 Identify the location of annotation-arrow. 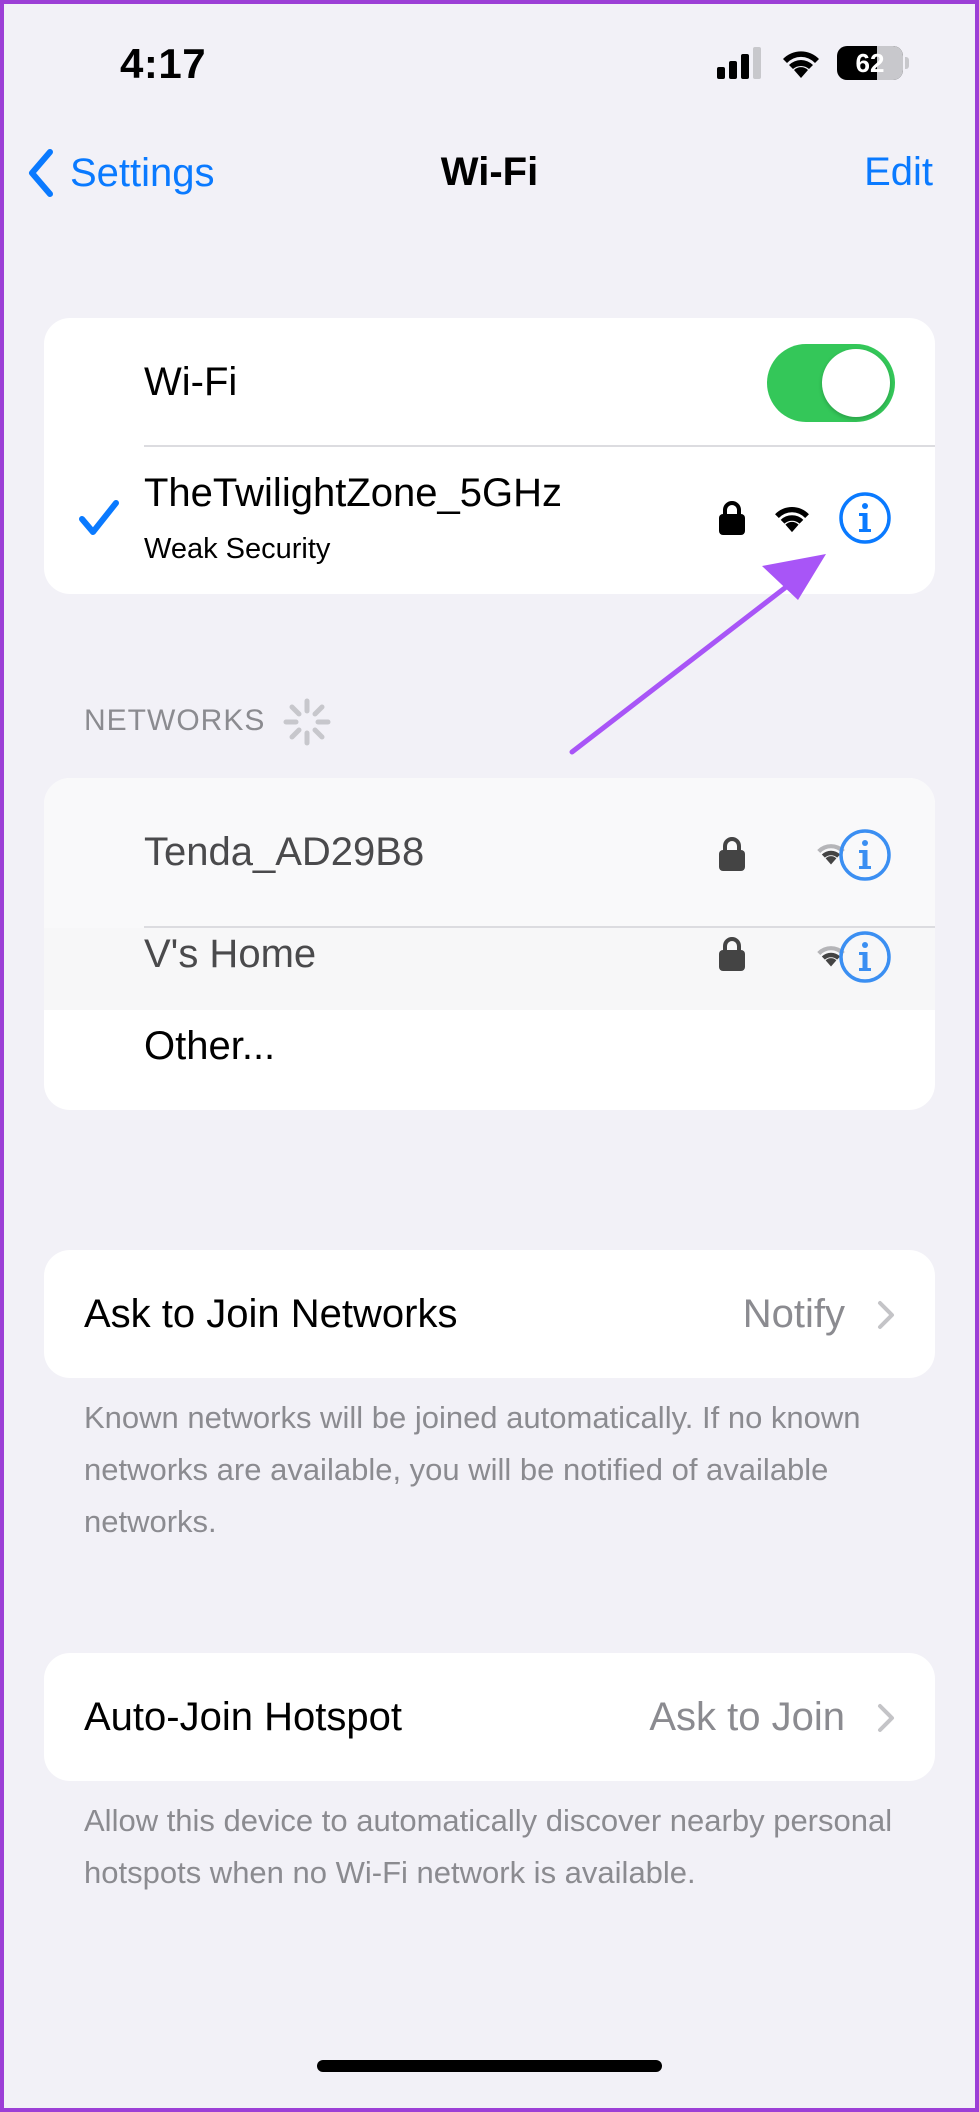
(697, 654).